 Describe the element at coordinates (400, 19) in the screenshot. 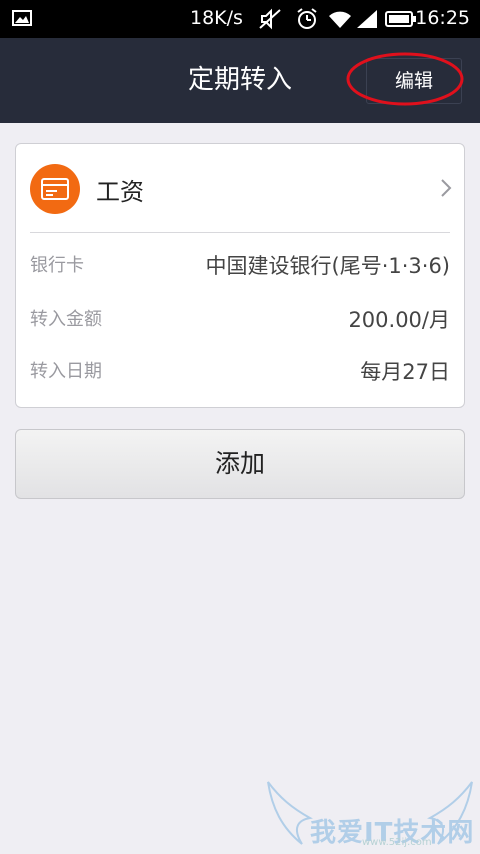

I see `battery-icon` at that location.